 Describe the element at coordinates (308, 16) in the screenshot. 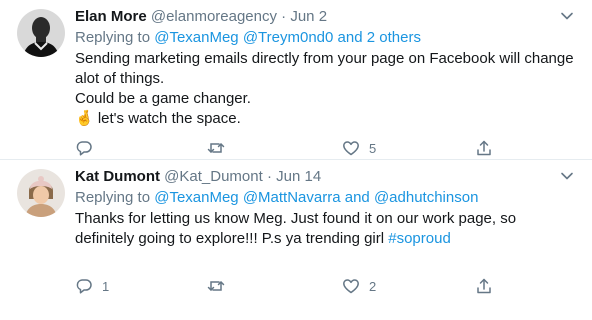

I see `timestamp: Jun 2` at that location.